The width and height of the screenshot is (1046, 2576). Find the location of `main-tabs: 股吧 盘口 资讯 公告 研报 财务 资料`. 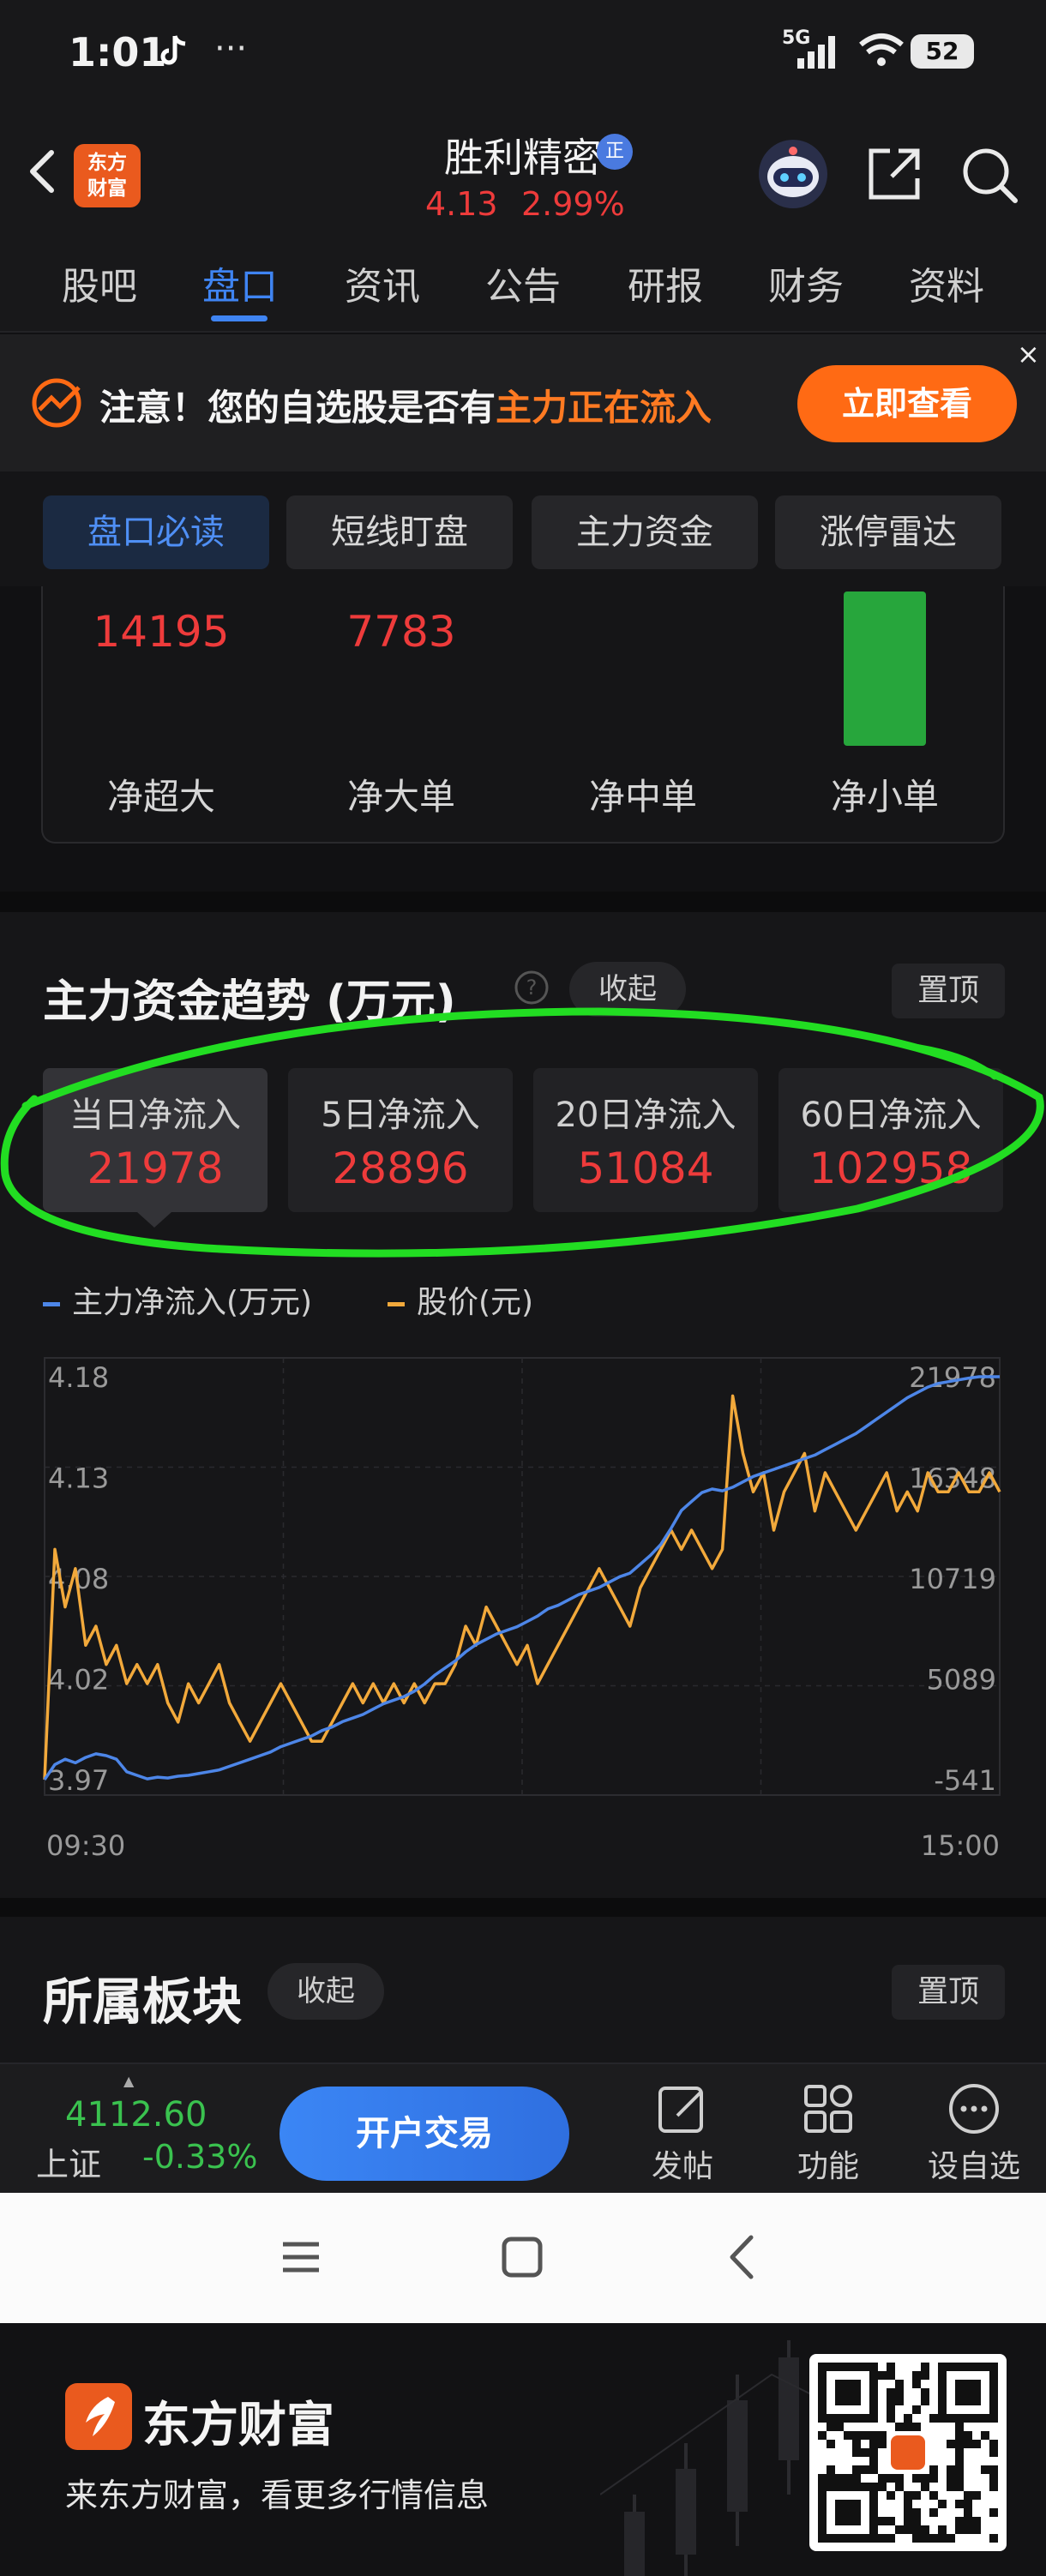

main-tabs: 股吧 盘口 资讯 公告 研报 财务 资料 is located at coordinates (523, 282).